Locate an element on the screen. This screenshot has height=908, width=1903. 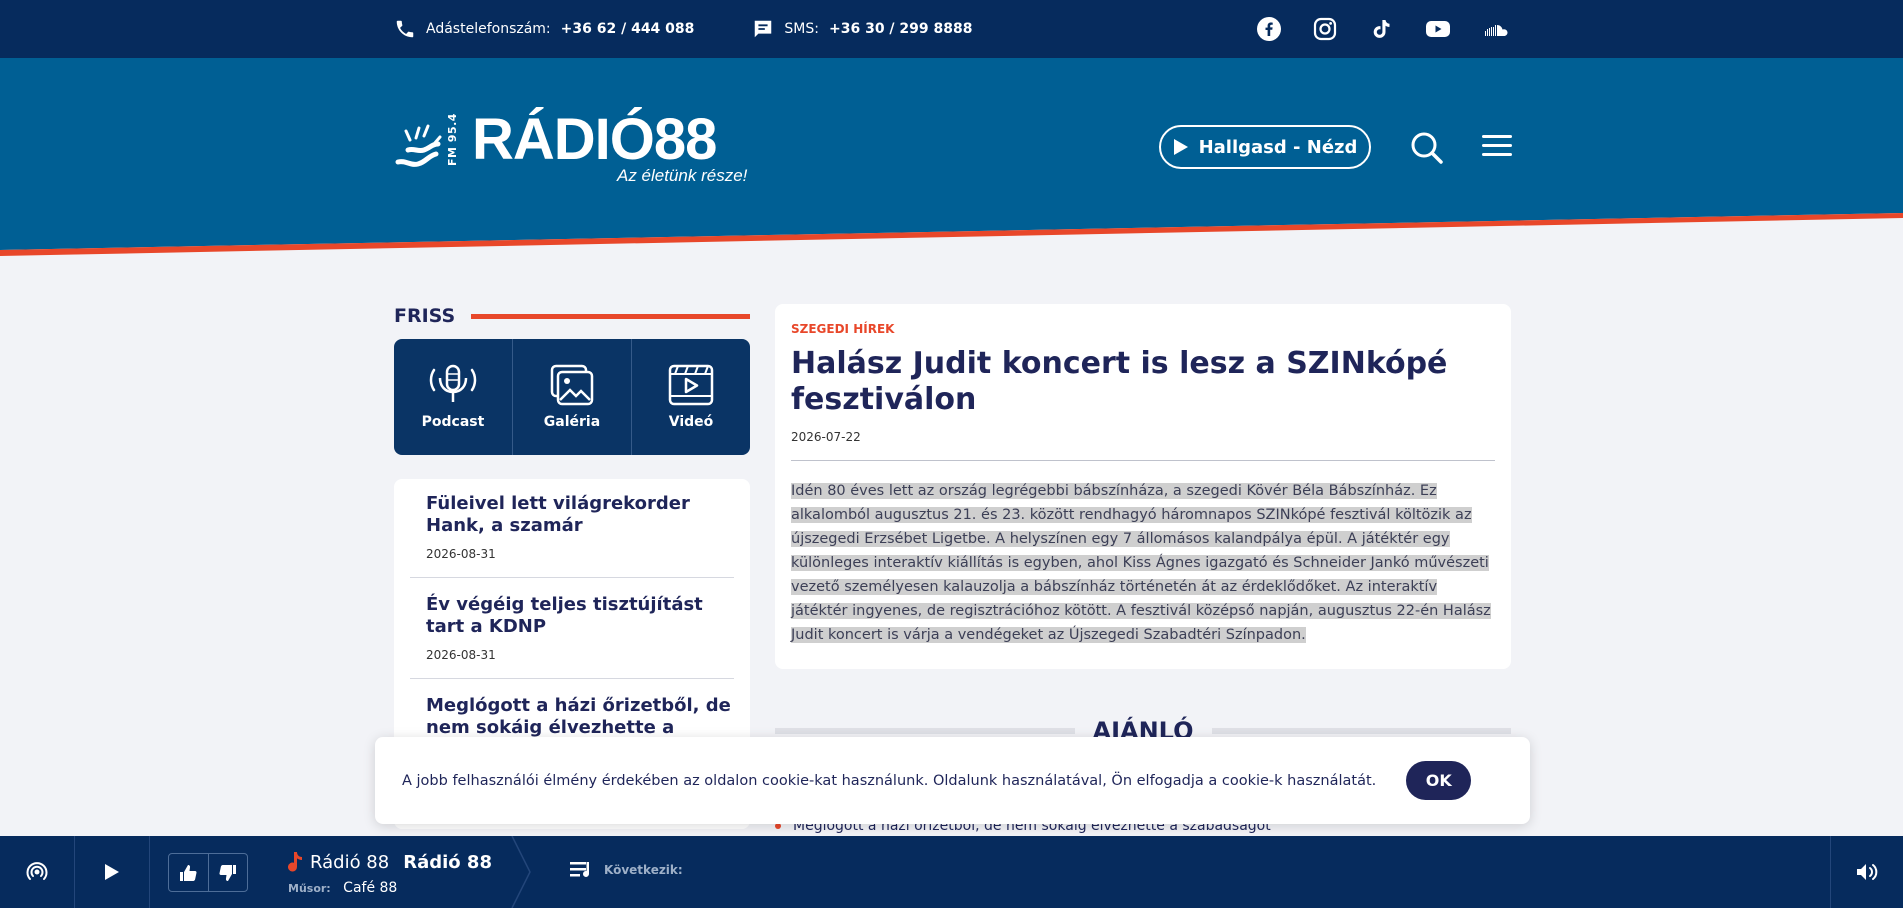
article-date: 2026-07-22 is located at coordinates (826, 437).